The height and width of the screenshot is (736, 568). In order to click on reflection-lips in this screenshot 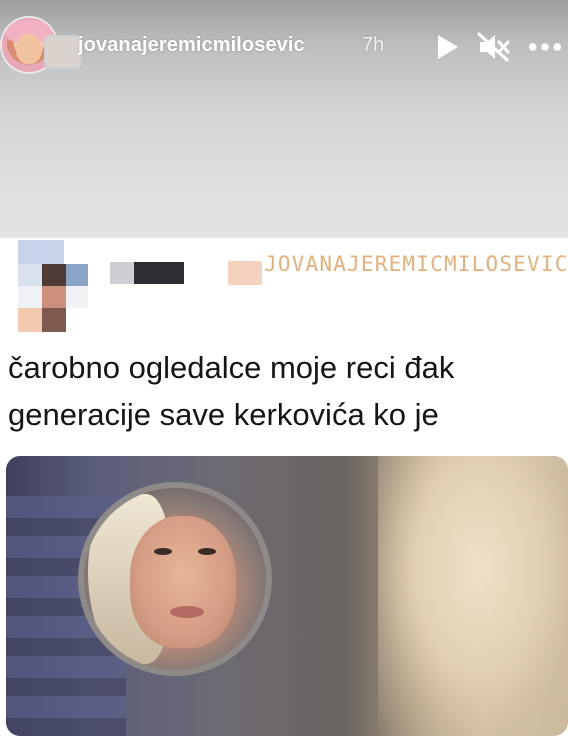, I will do `click(187, 612)`.